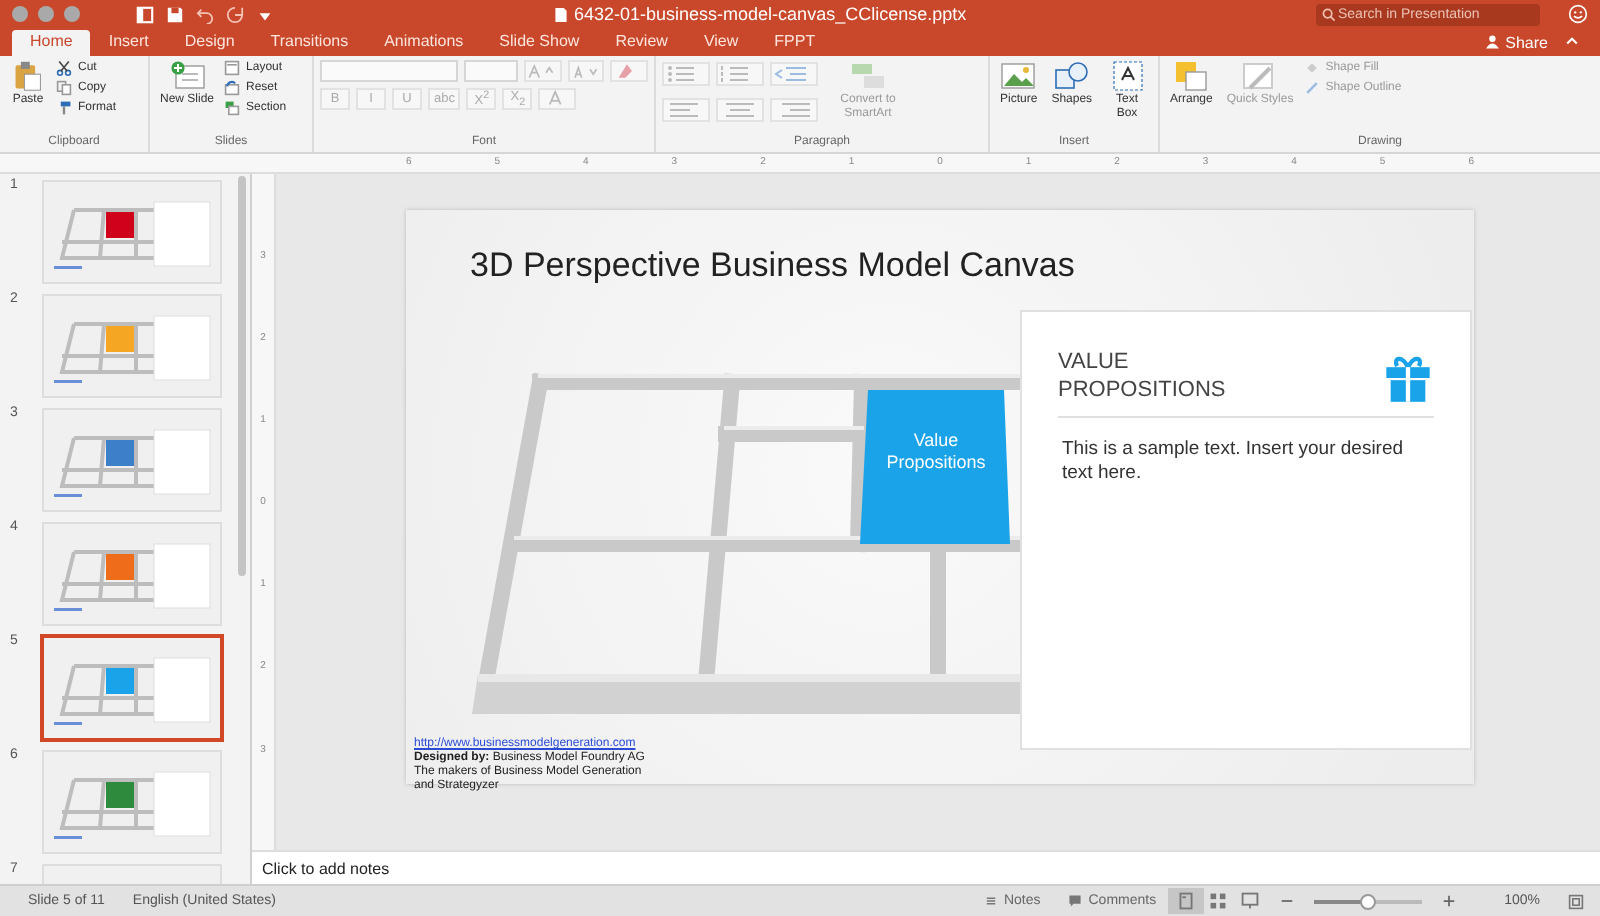  I want to click on slide-title: 3D Perspective Business Model Canvas, so click(772, 266).